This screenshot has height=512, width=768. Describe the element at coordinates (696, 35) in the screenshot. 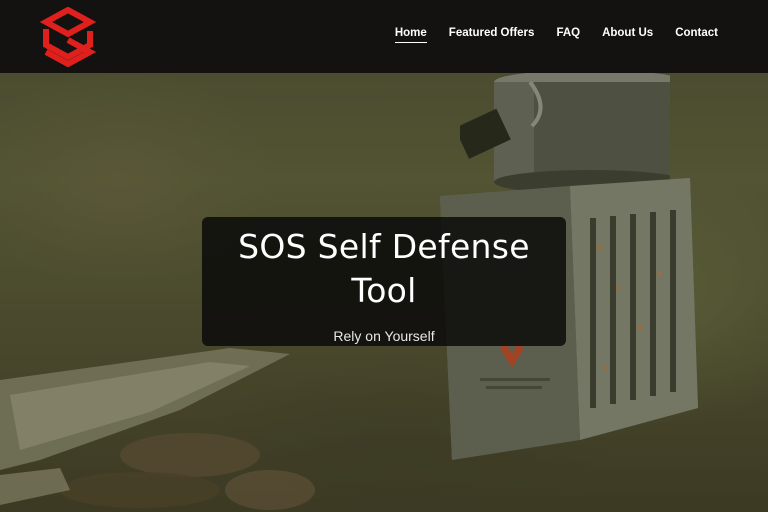

I see `nav-contact-link: Contact` at that location.